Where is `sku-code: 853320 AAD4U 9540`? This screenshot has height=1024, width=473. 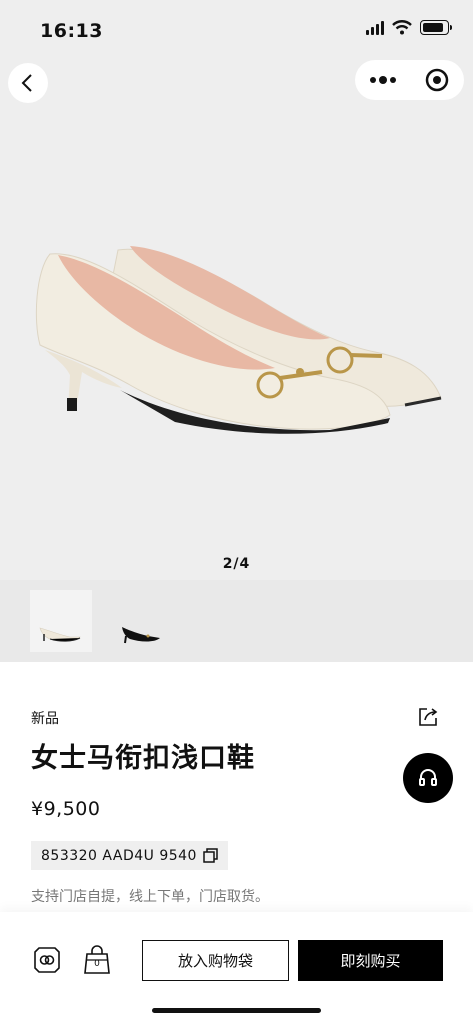
sku-code: 853320 AAD4U 9540 is located at coordinates (129, 855).